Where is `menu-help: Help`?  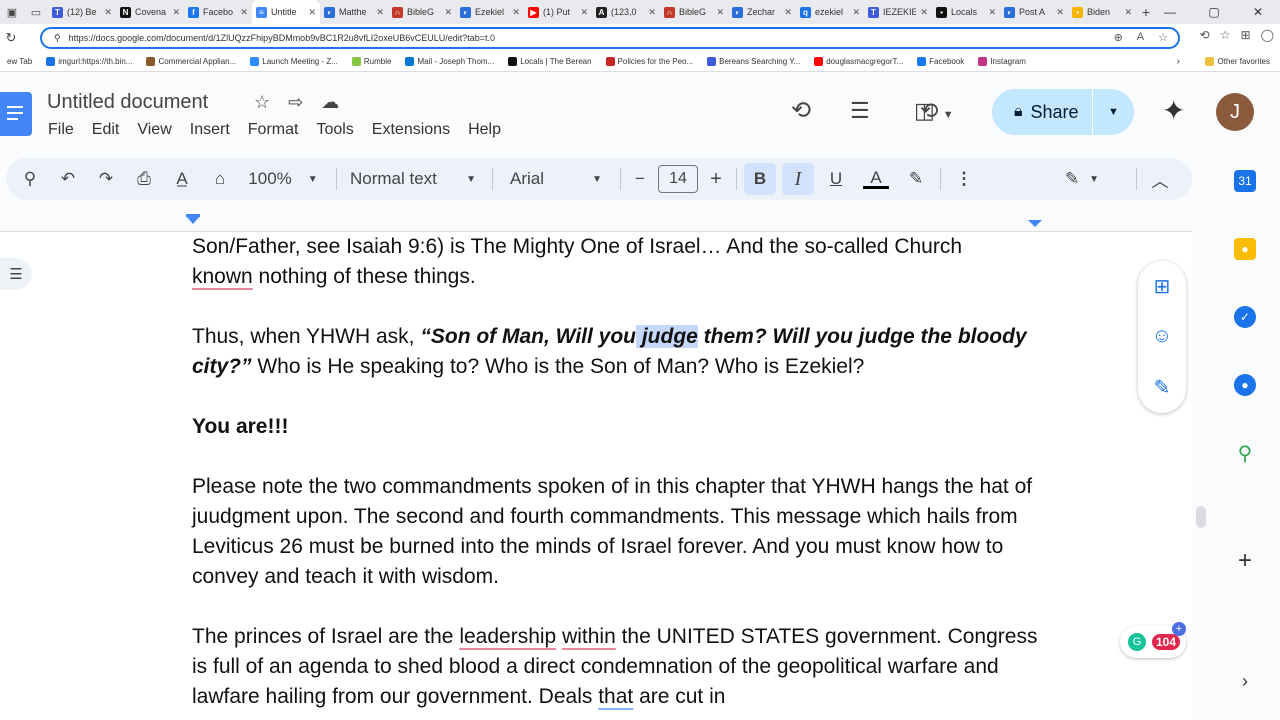 menu-help: Help is located at coordinates (484, 130).